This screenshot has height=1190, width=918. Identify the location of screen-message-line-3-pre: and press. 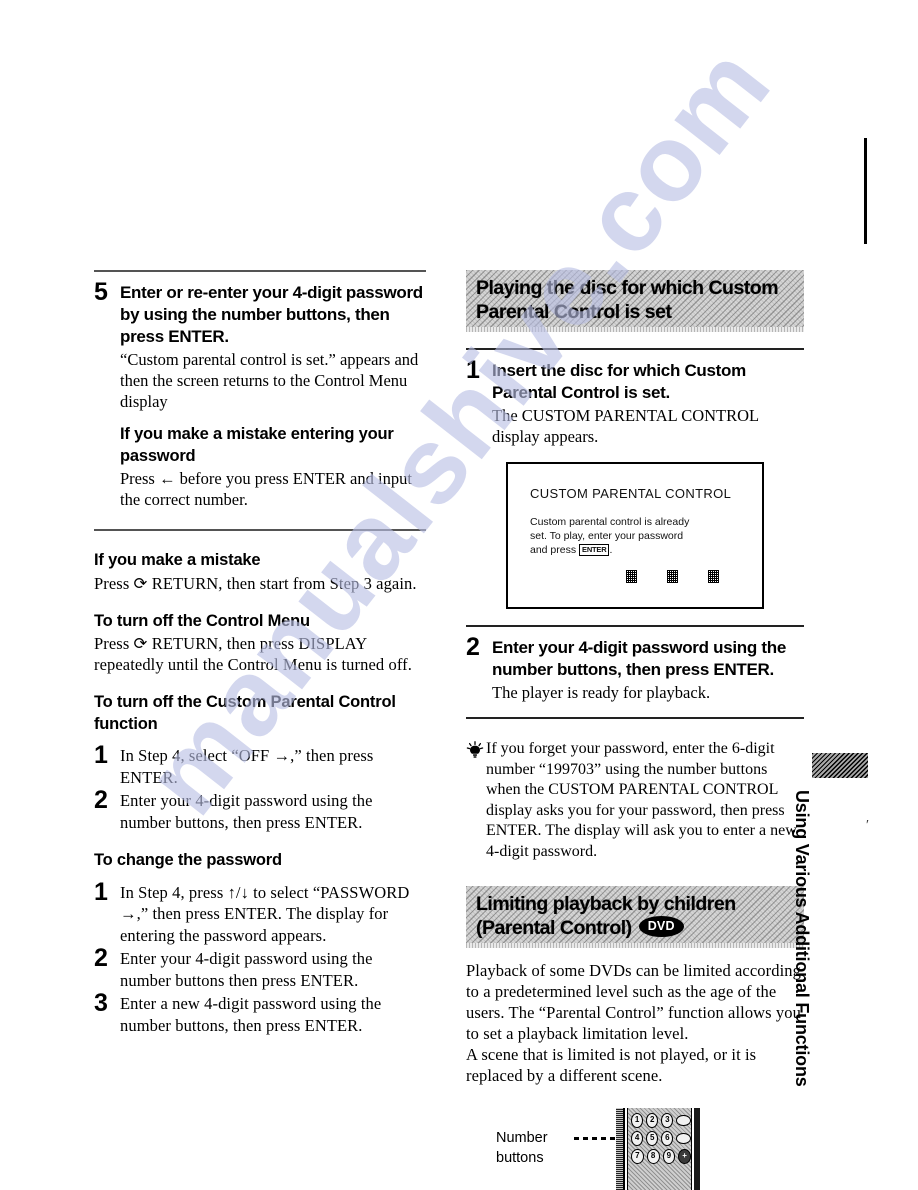
(555, 550).